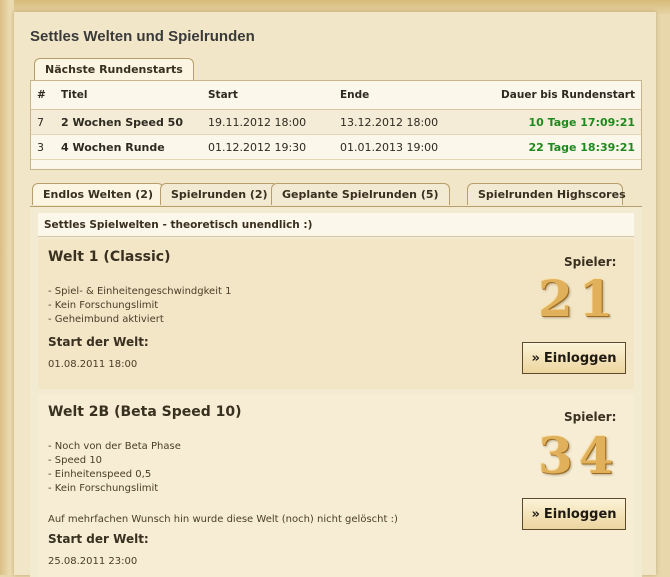  What do you see at coordinates (128, 122) in the screenshot?
I see `round-title: 2 Wochen Speed 50` at bounding box center [128, 122].